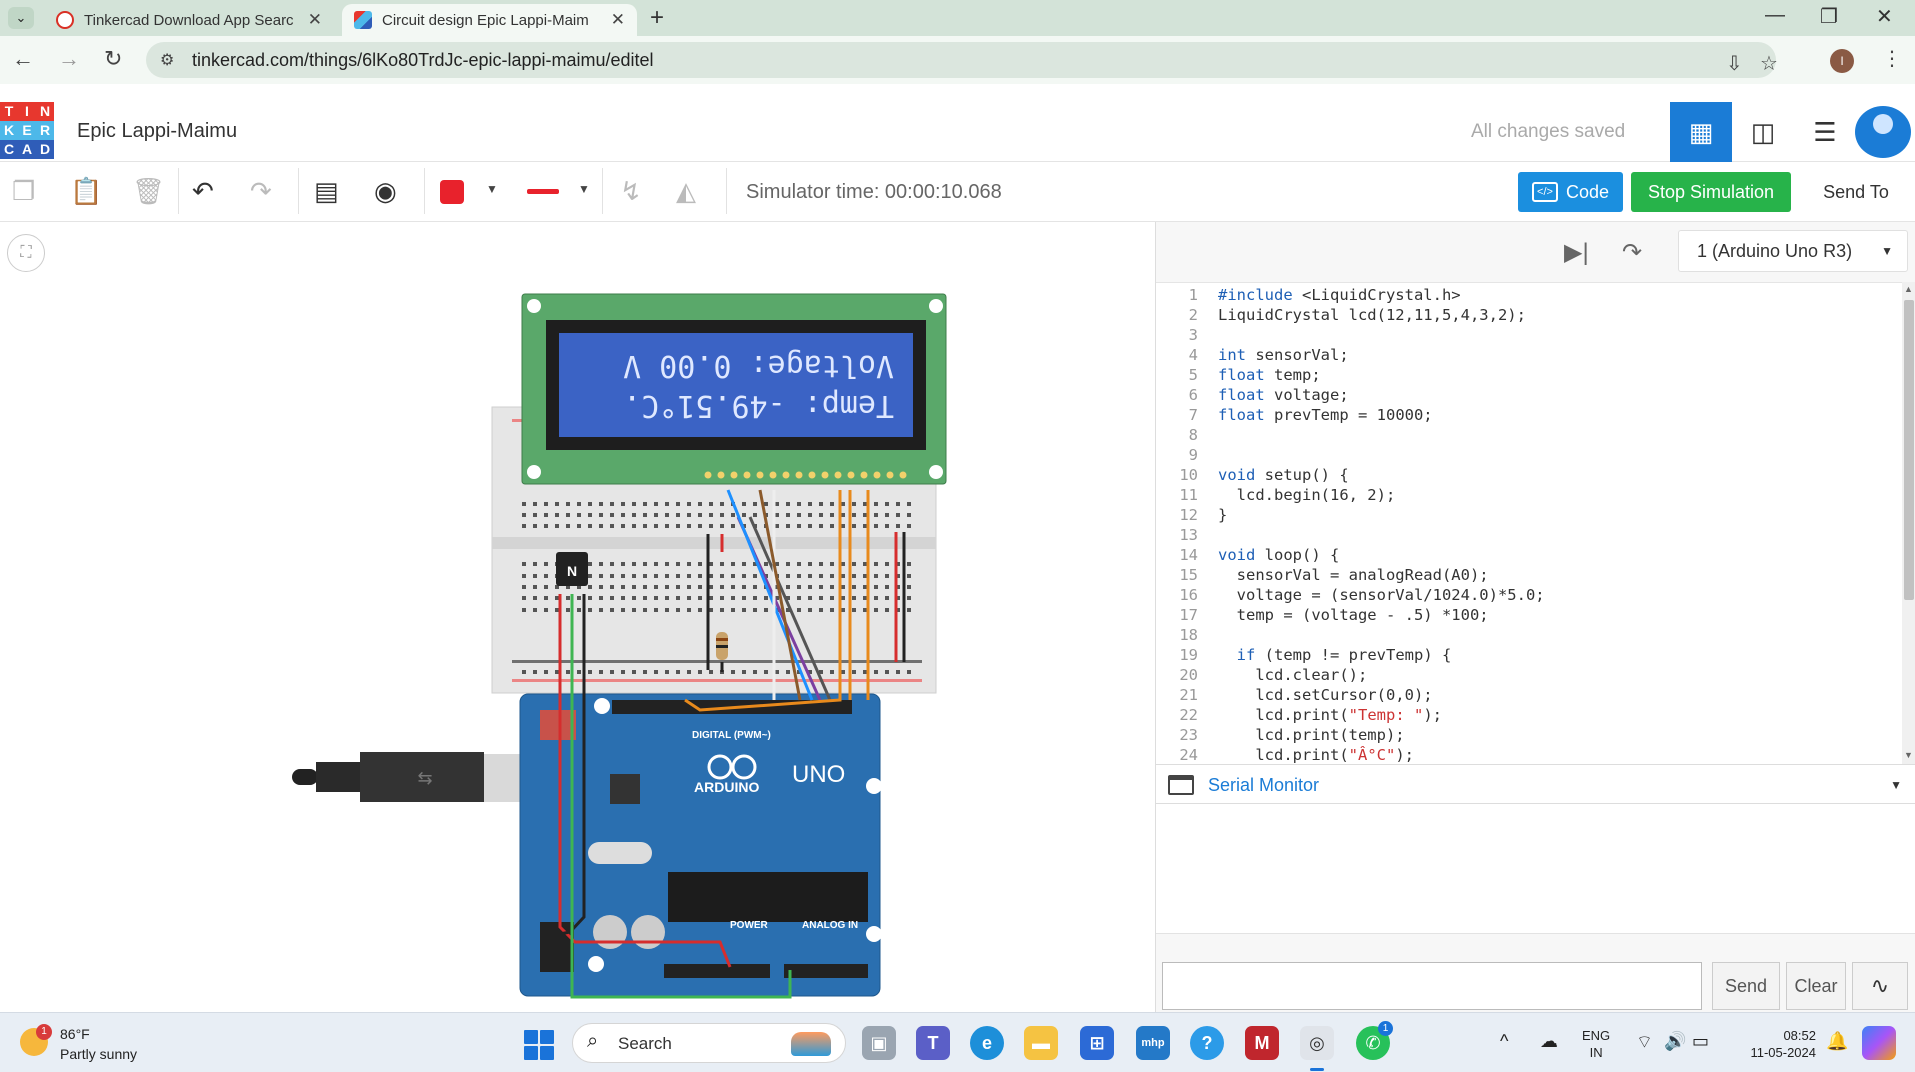 The width and height of the screenshot is (1915, 1072). Describe the element at coordinates (987, 1043) in the screenshot. I see `edge-browser-icon: e` at that location.